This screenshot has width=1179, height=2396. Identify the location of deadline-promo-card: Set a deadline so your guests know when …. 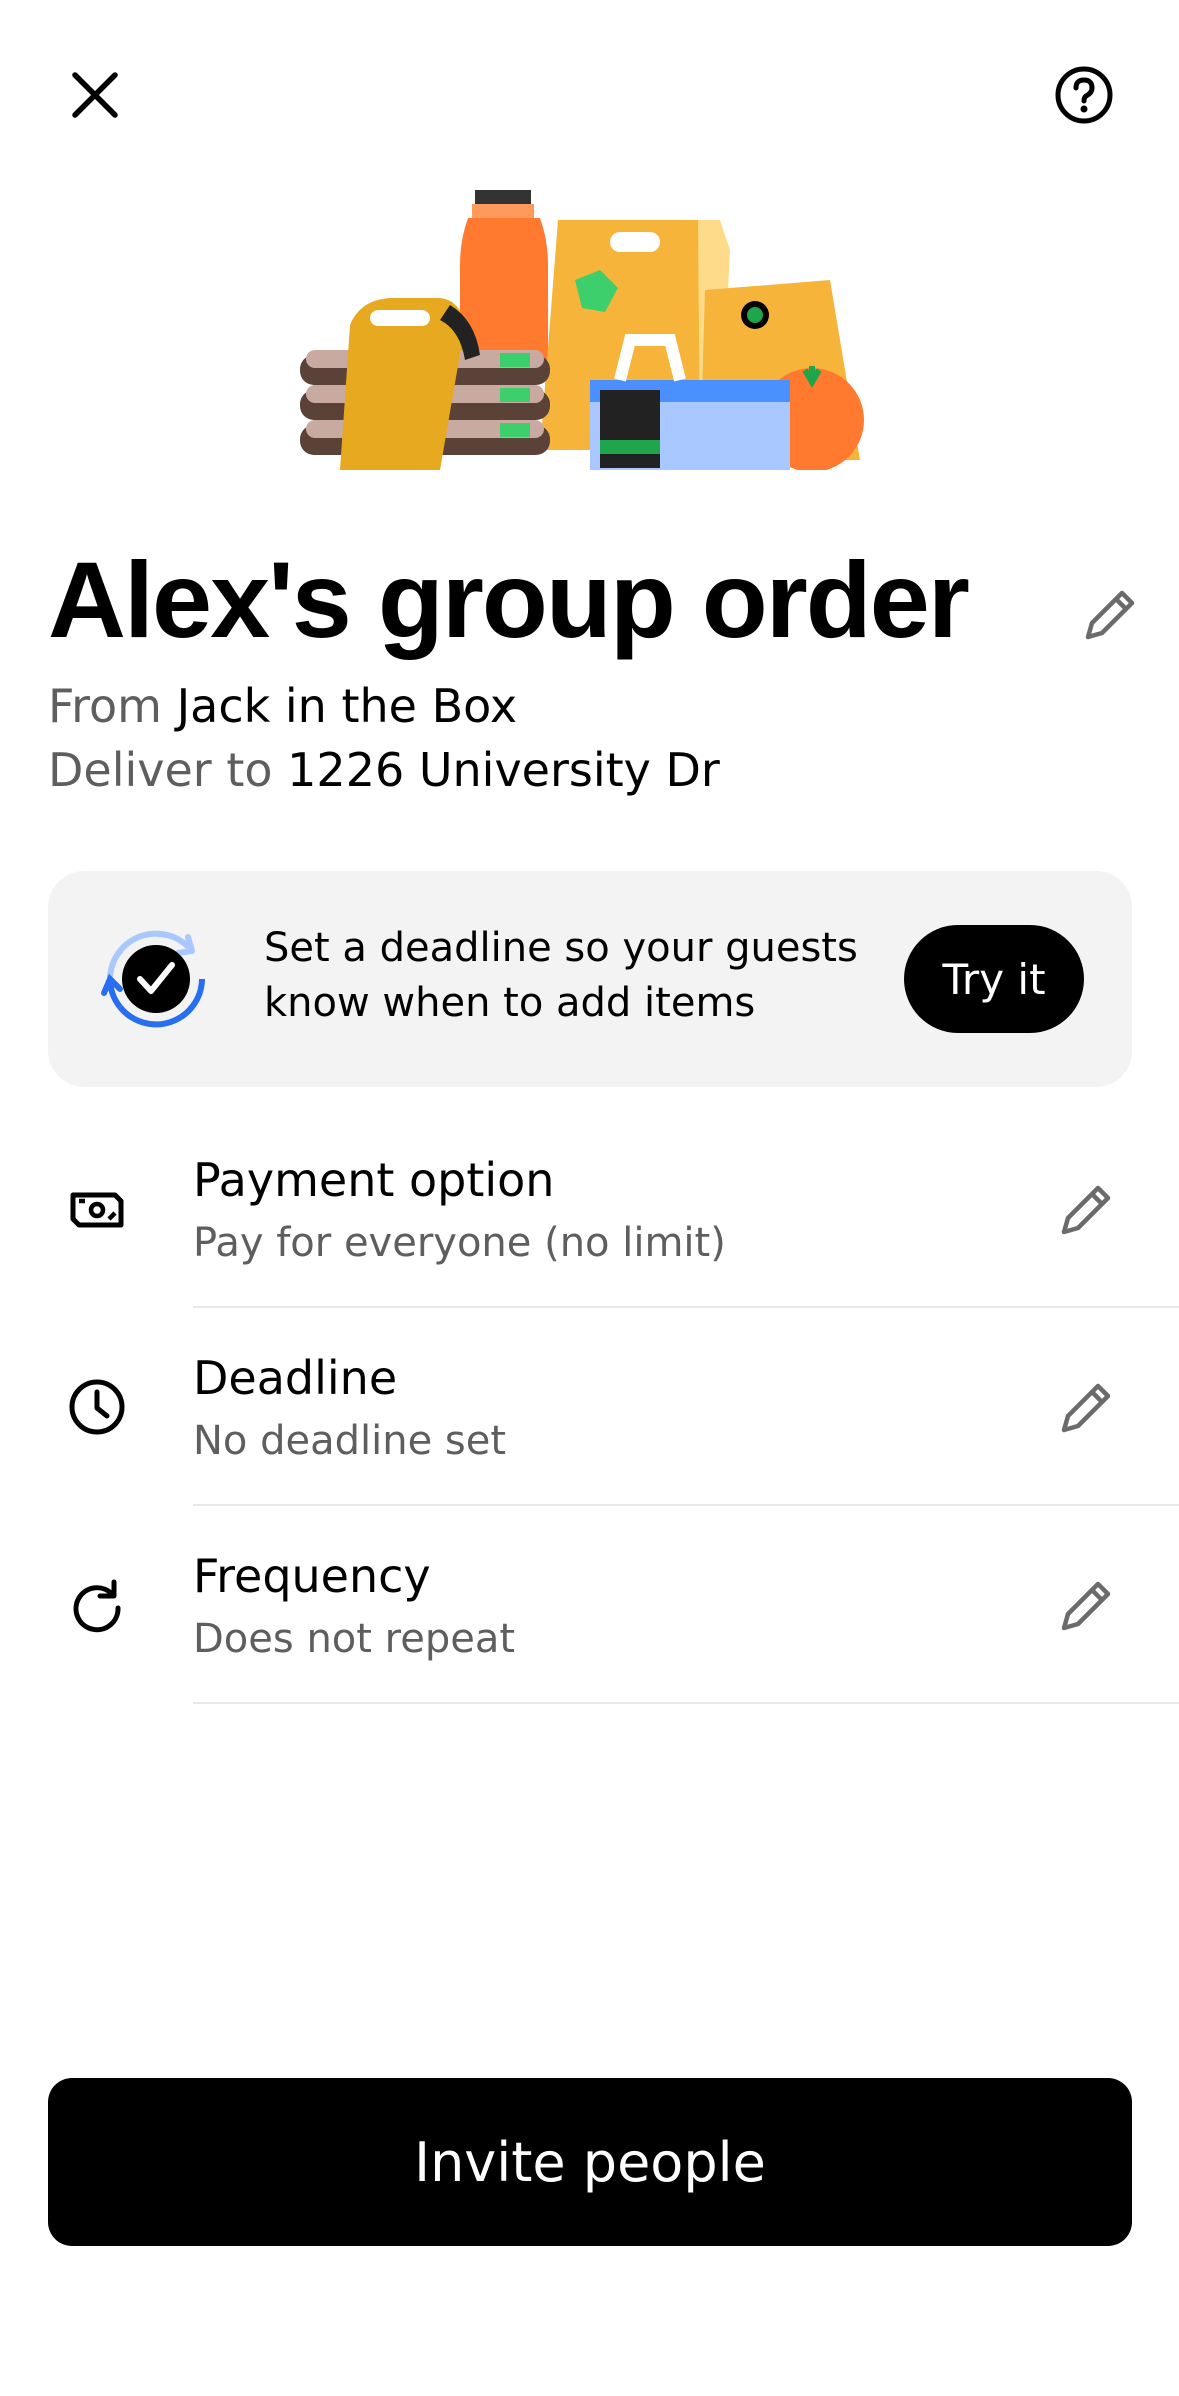
(590, 979).